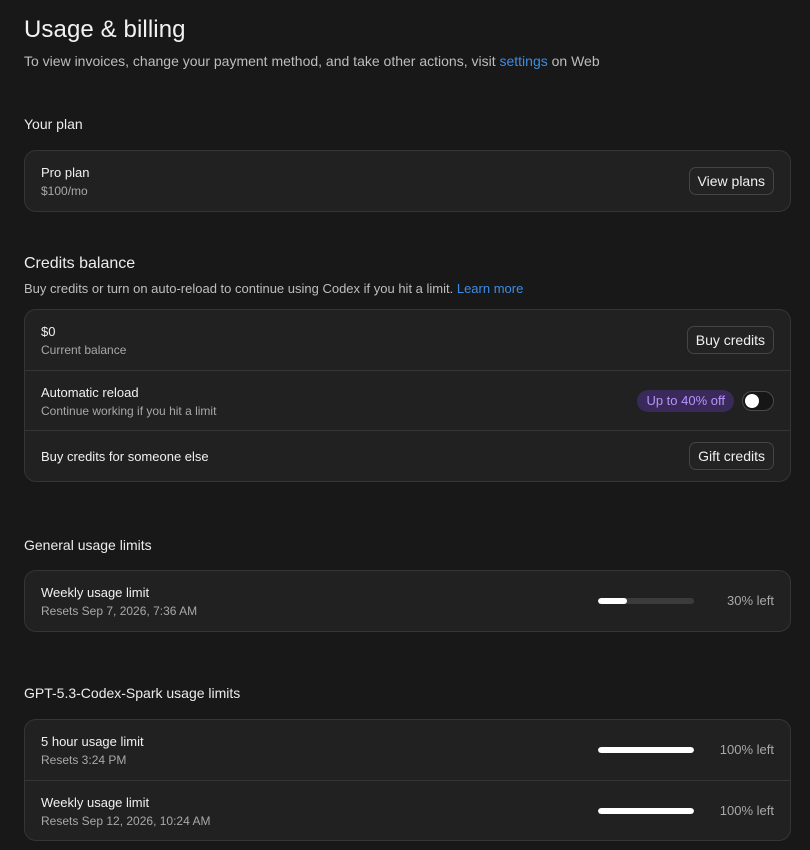  What do you see at coordinates (731, 181) in the screenshot?
I see `view-plans-button: View plans` at bounding box center [731, 181].